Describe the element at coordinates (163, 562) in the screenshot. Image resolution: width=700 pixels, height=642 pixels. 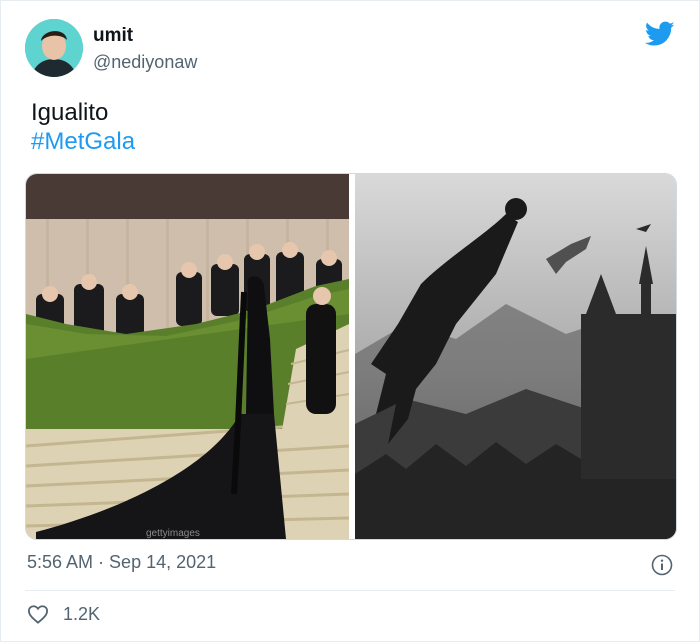
I see `timestamp-date: Sep 14, 2021` at that location.